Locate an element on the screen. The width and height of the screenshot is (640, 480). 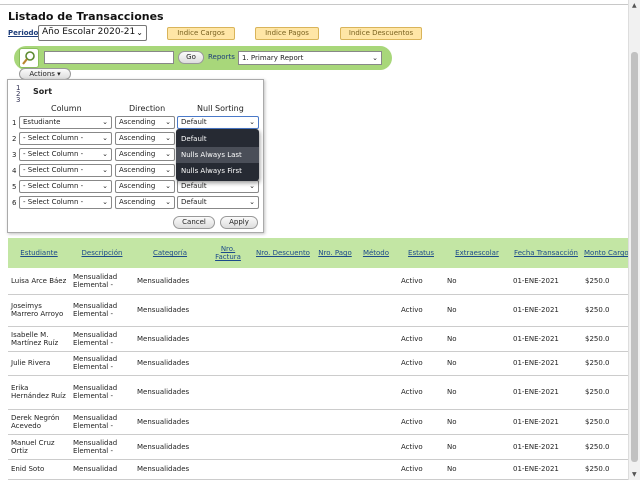
table-cell: Mensualidad Elemental - is located at coordinates (102, 363).